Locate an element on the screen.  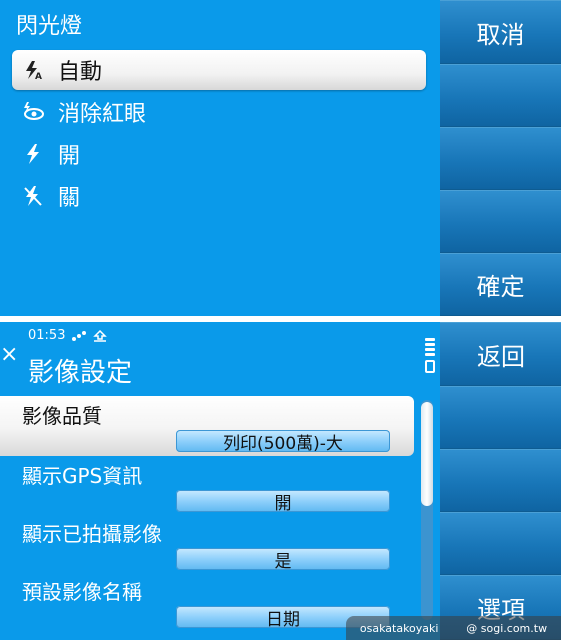
softkey-column: 取消 確定 is located at coordinates (500, 158).